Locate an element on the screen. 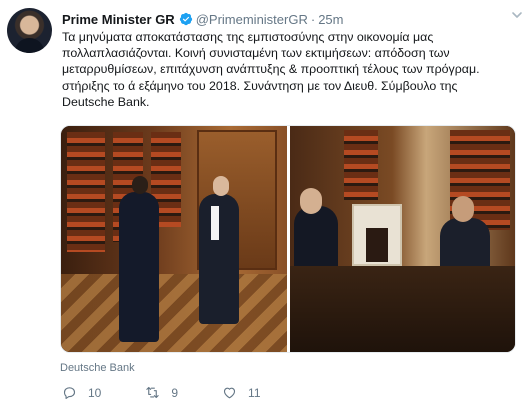 The height and width of the screenshot is (412, 532). tweet-text-line: Deutsche Bank. is located at coordinates (106, 101).